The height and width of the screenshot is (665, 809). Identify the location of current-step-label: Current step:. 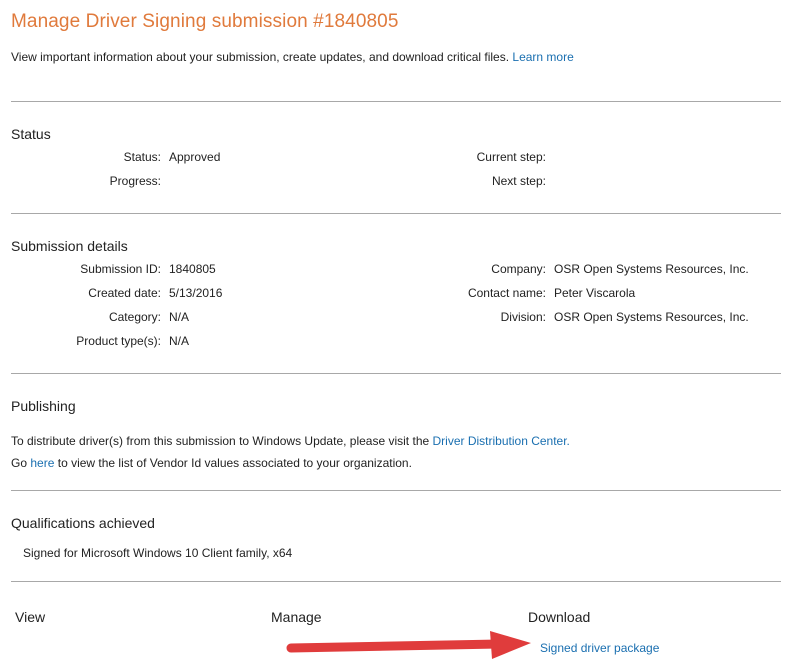
(511, 157).